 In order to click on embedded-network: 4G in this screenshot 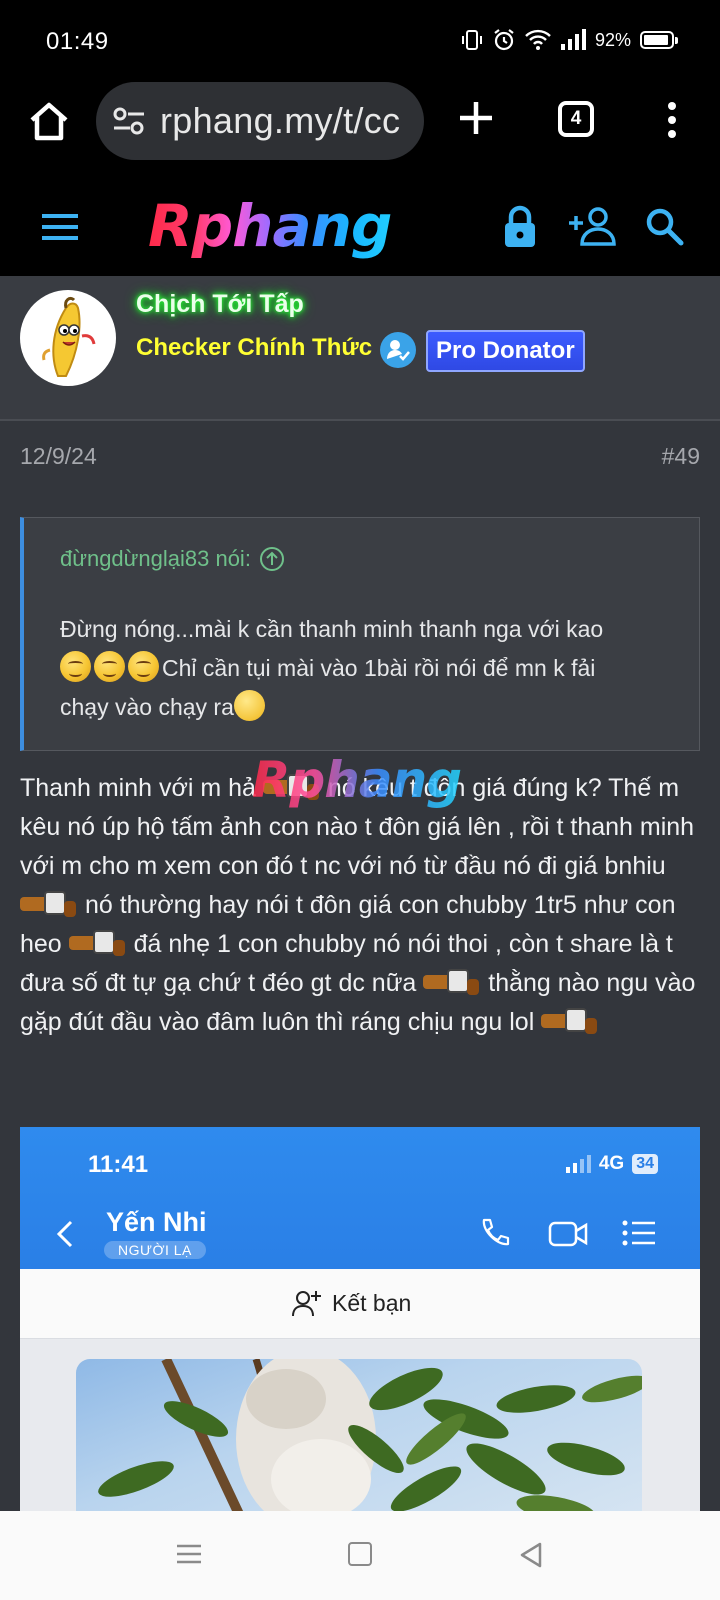, I will do `click(611, 1163)`.